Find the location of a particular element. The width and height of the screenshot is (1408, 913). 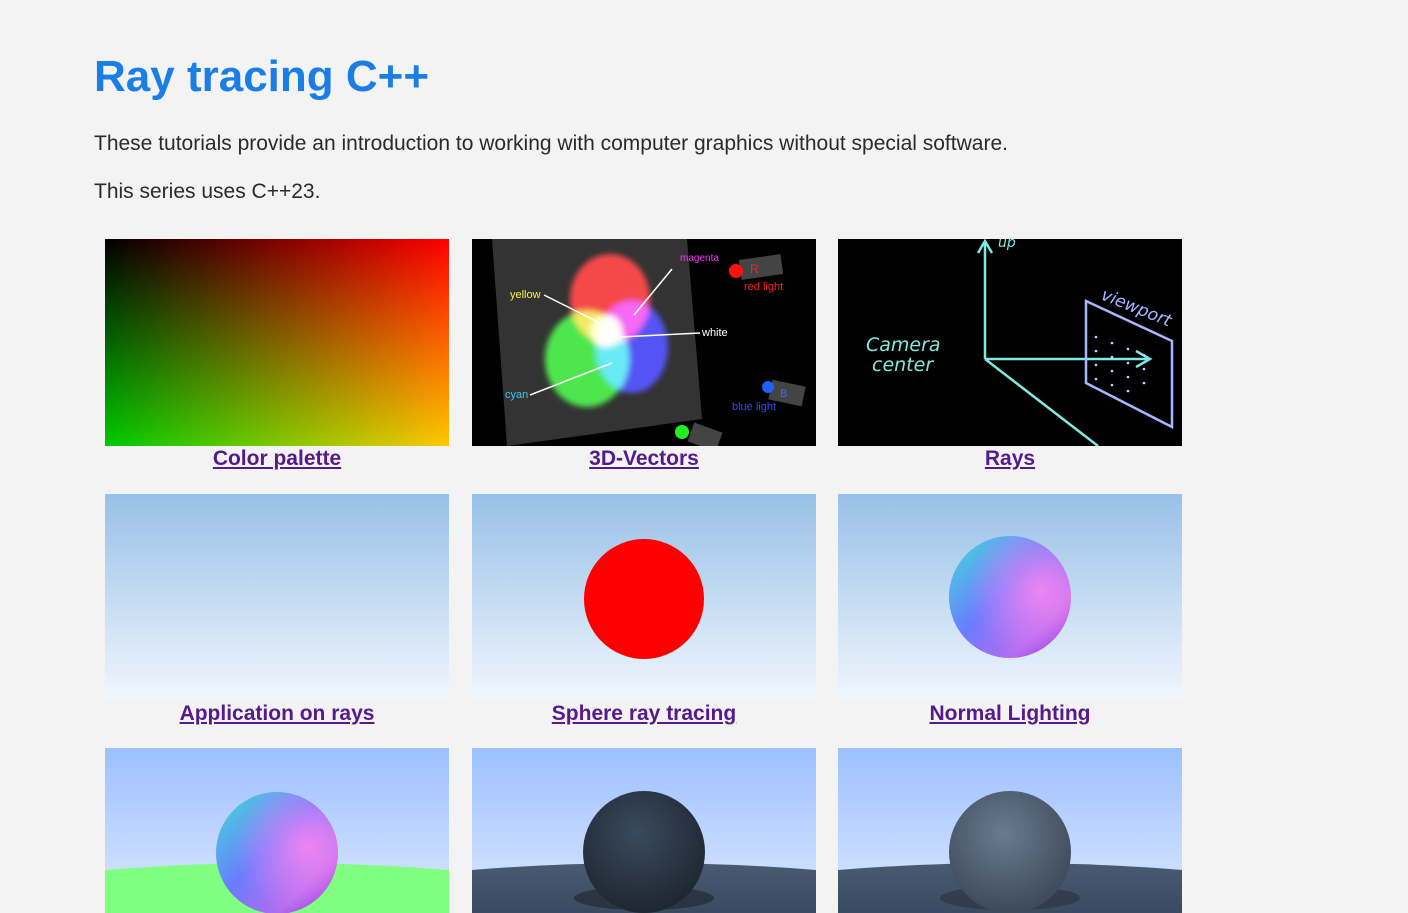

tutorial-card-color-palette: Color palette is located at coordinates (277, 355).